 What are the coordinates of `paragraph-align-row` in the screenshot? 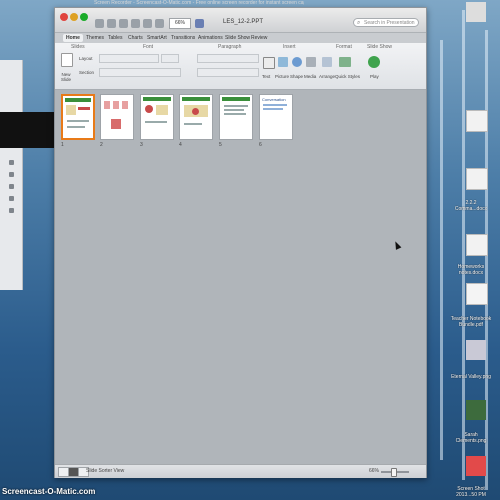 It's located at (228, 72).